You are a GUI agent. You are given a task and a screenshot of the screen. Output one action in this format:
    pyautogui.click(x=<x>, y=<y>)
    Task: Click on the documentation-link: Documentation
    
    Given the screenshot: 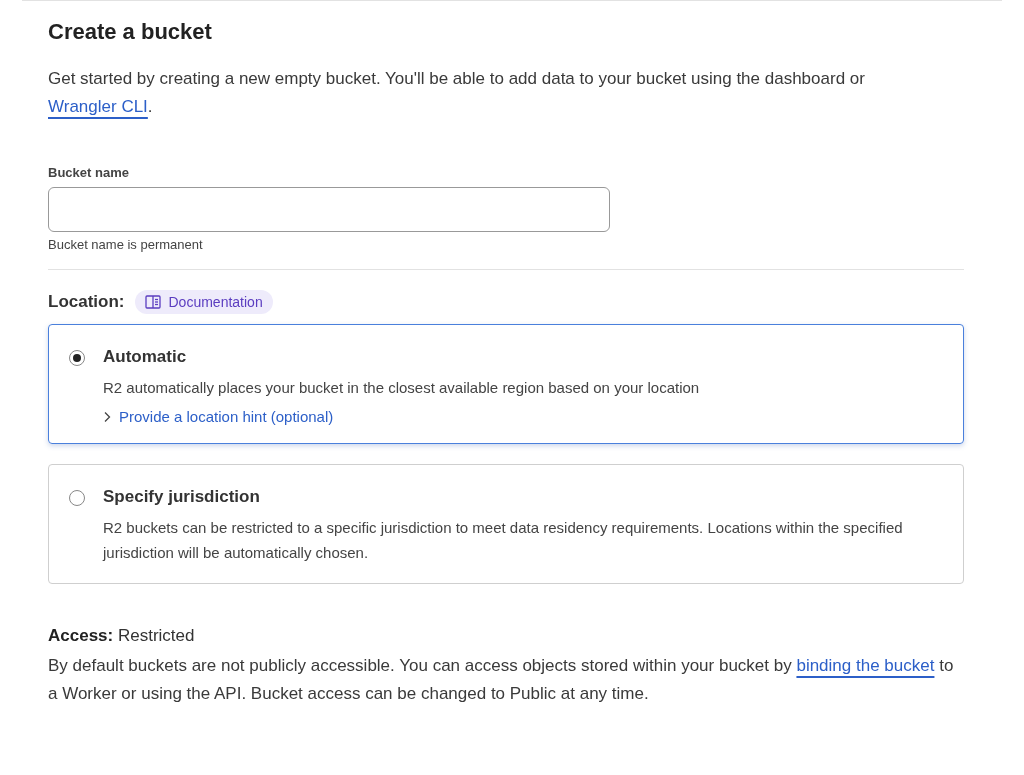 What is the action you would take?
    pyautogui.click(x=203, y=302)
    